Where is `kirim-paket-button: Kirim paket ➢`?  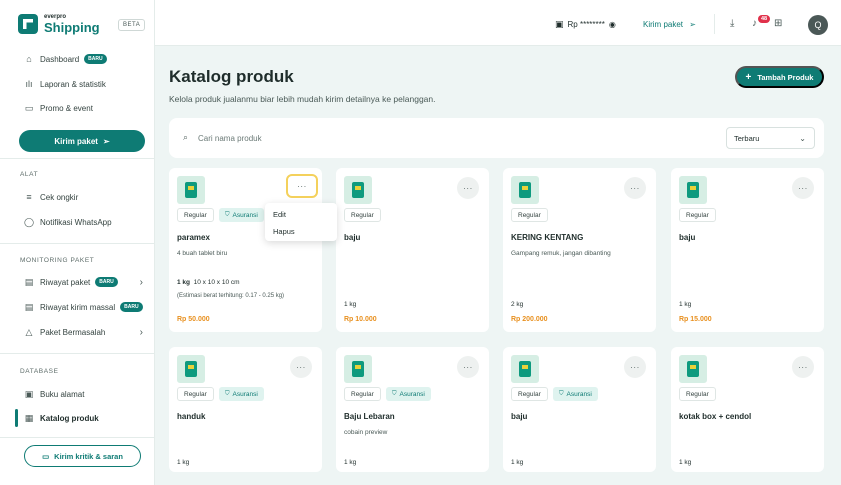
kirim-paket-button: Kirim paket ➢ is located at coordinates (82, 141).